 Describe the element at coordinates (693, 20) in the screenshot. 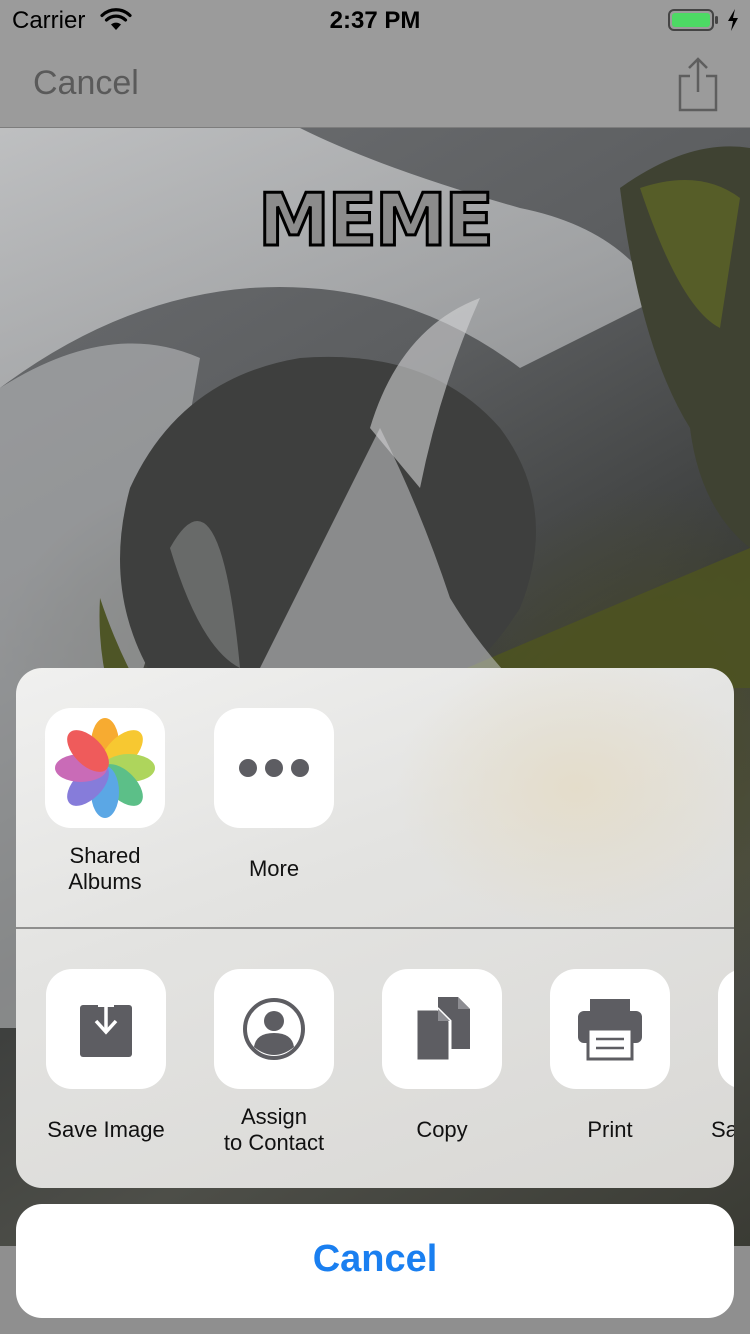

I see `battery-icon` at that location.